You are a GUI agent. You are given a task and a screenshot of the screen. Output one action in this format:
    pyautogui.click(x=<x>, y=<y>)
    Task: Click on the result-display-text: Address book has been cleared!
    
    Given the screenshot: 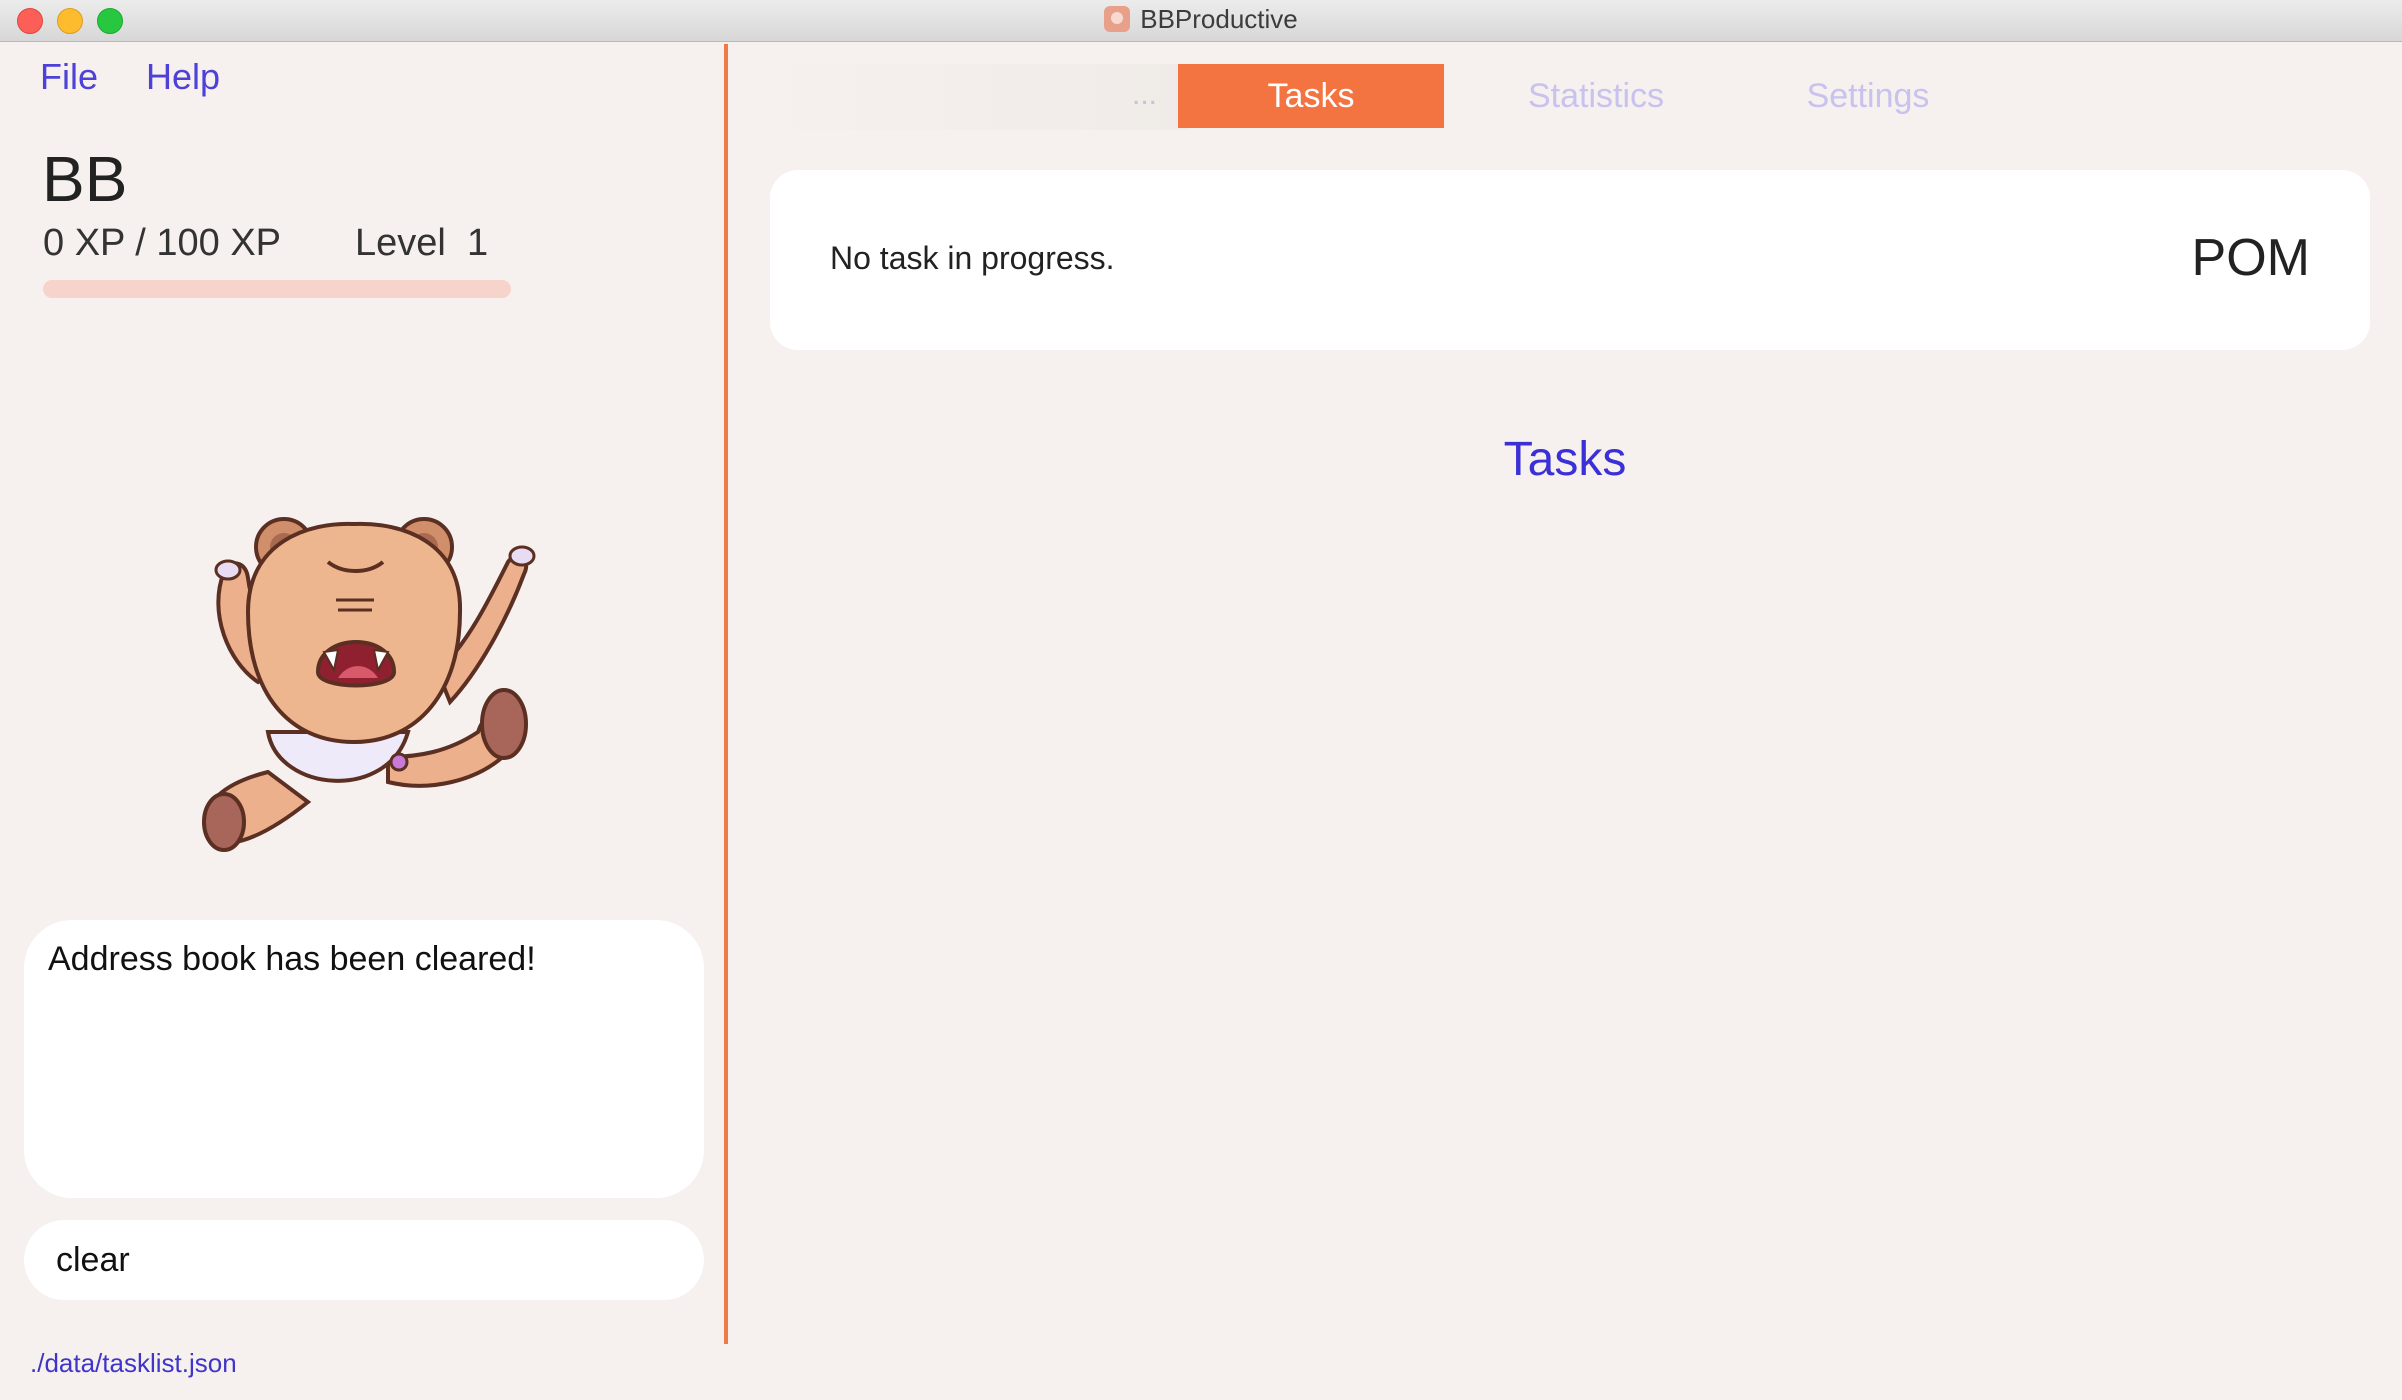 What is the action you would take?
    pyautogui.click(x=292, y=959)
    